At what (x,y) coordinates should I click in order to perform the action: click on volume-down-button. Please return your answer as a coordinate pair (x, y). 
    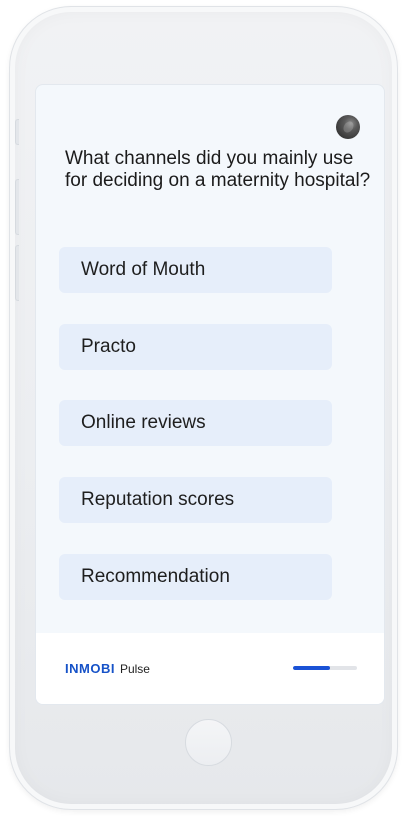
    Looking at the image, I should click on (17, 273).